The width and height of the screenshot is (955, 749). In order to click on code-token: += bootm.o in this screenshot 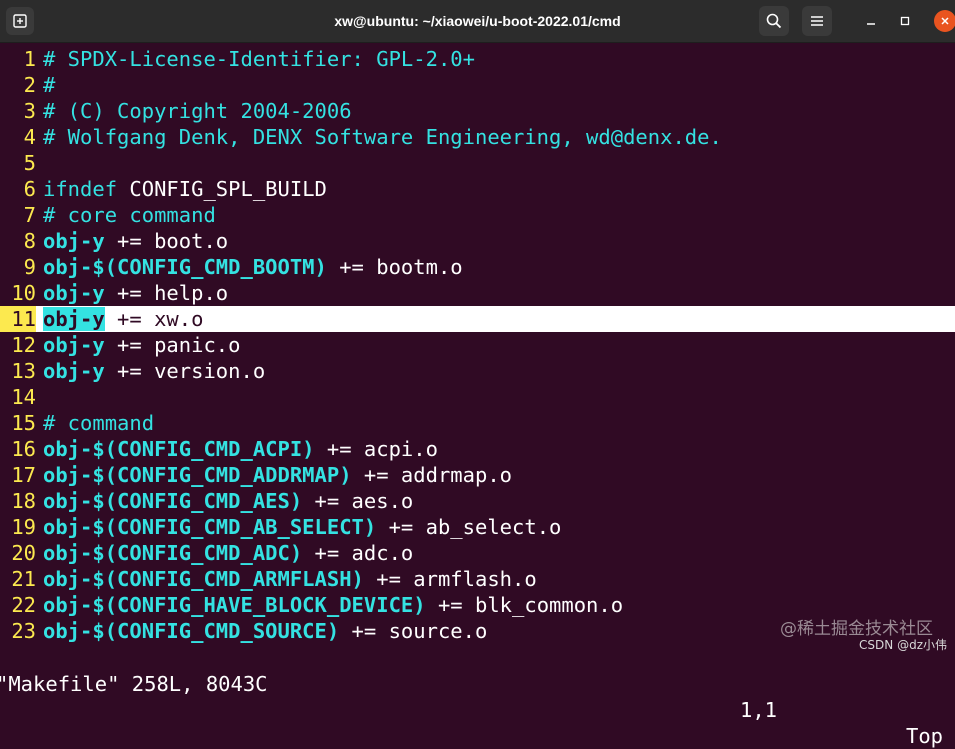, I will do `click(394, 267)`.